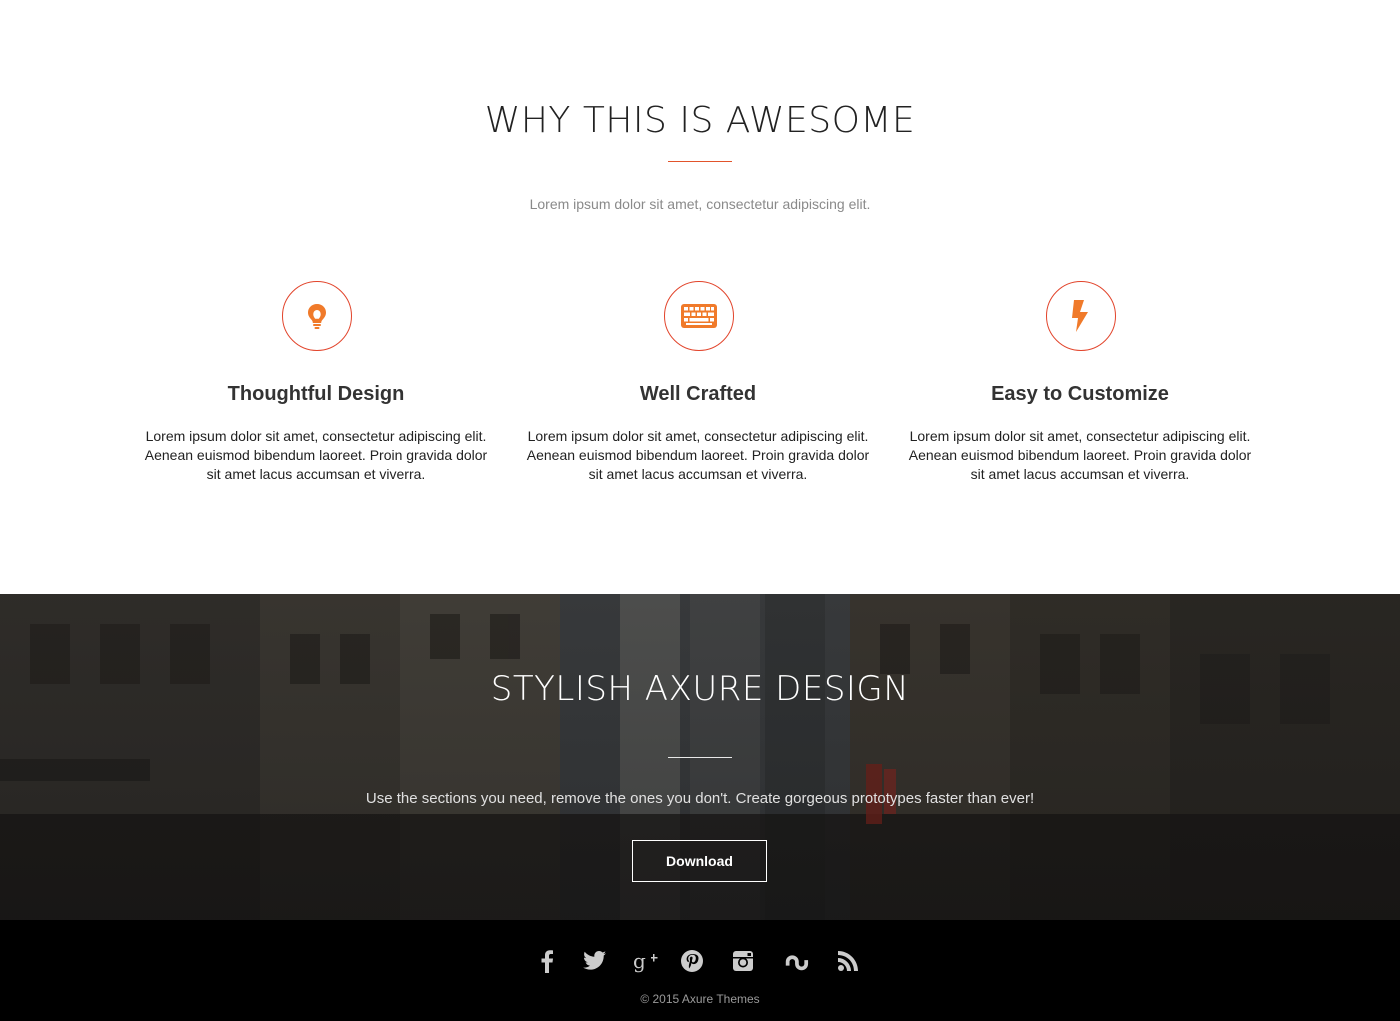 The height and width of the screenshot is (1021, 1400). What do you see at coordinates (743, 961) in the screenshot?
I see `instagram-icon` at bounding box center [743, 961].